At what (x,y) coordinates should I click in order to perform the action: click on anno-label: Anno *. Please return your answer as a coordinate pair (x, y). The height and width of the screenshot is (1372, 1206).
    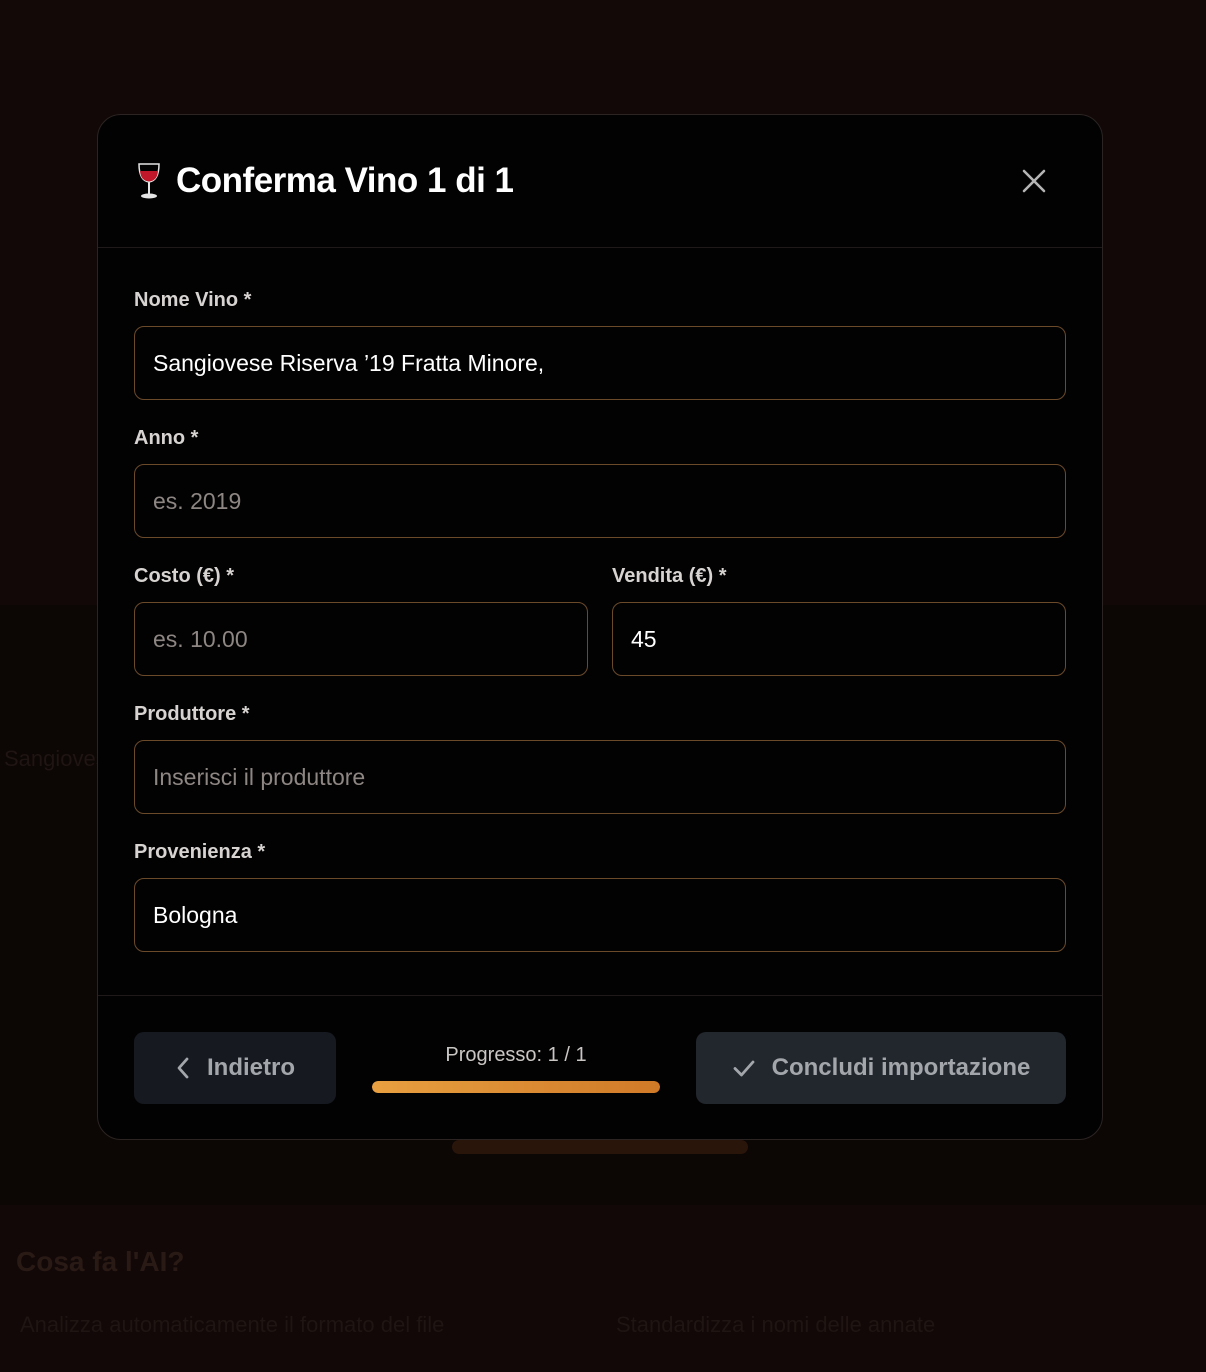
    Looking at the image, I should click on (166, 438).